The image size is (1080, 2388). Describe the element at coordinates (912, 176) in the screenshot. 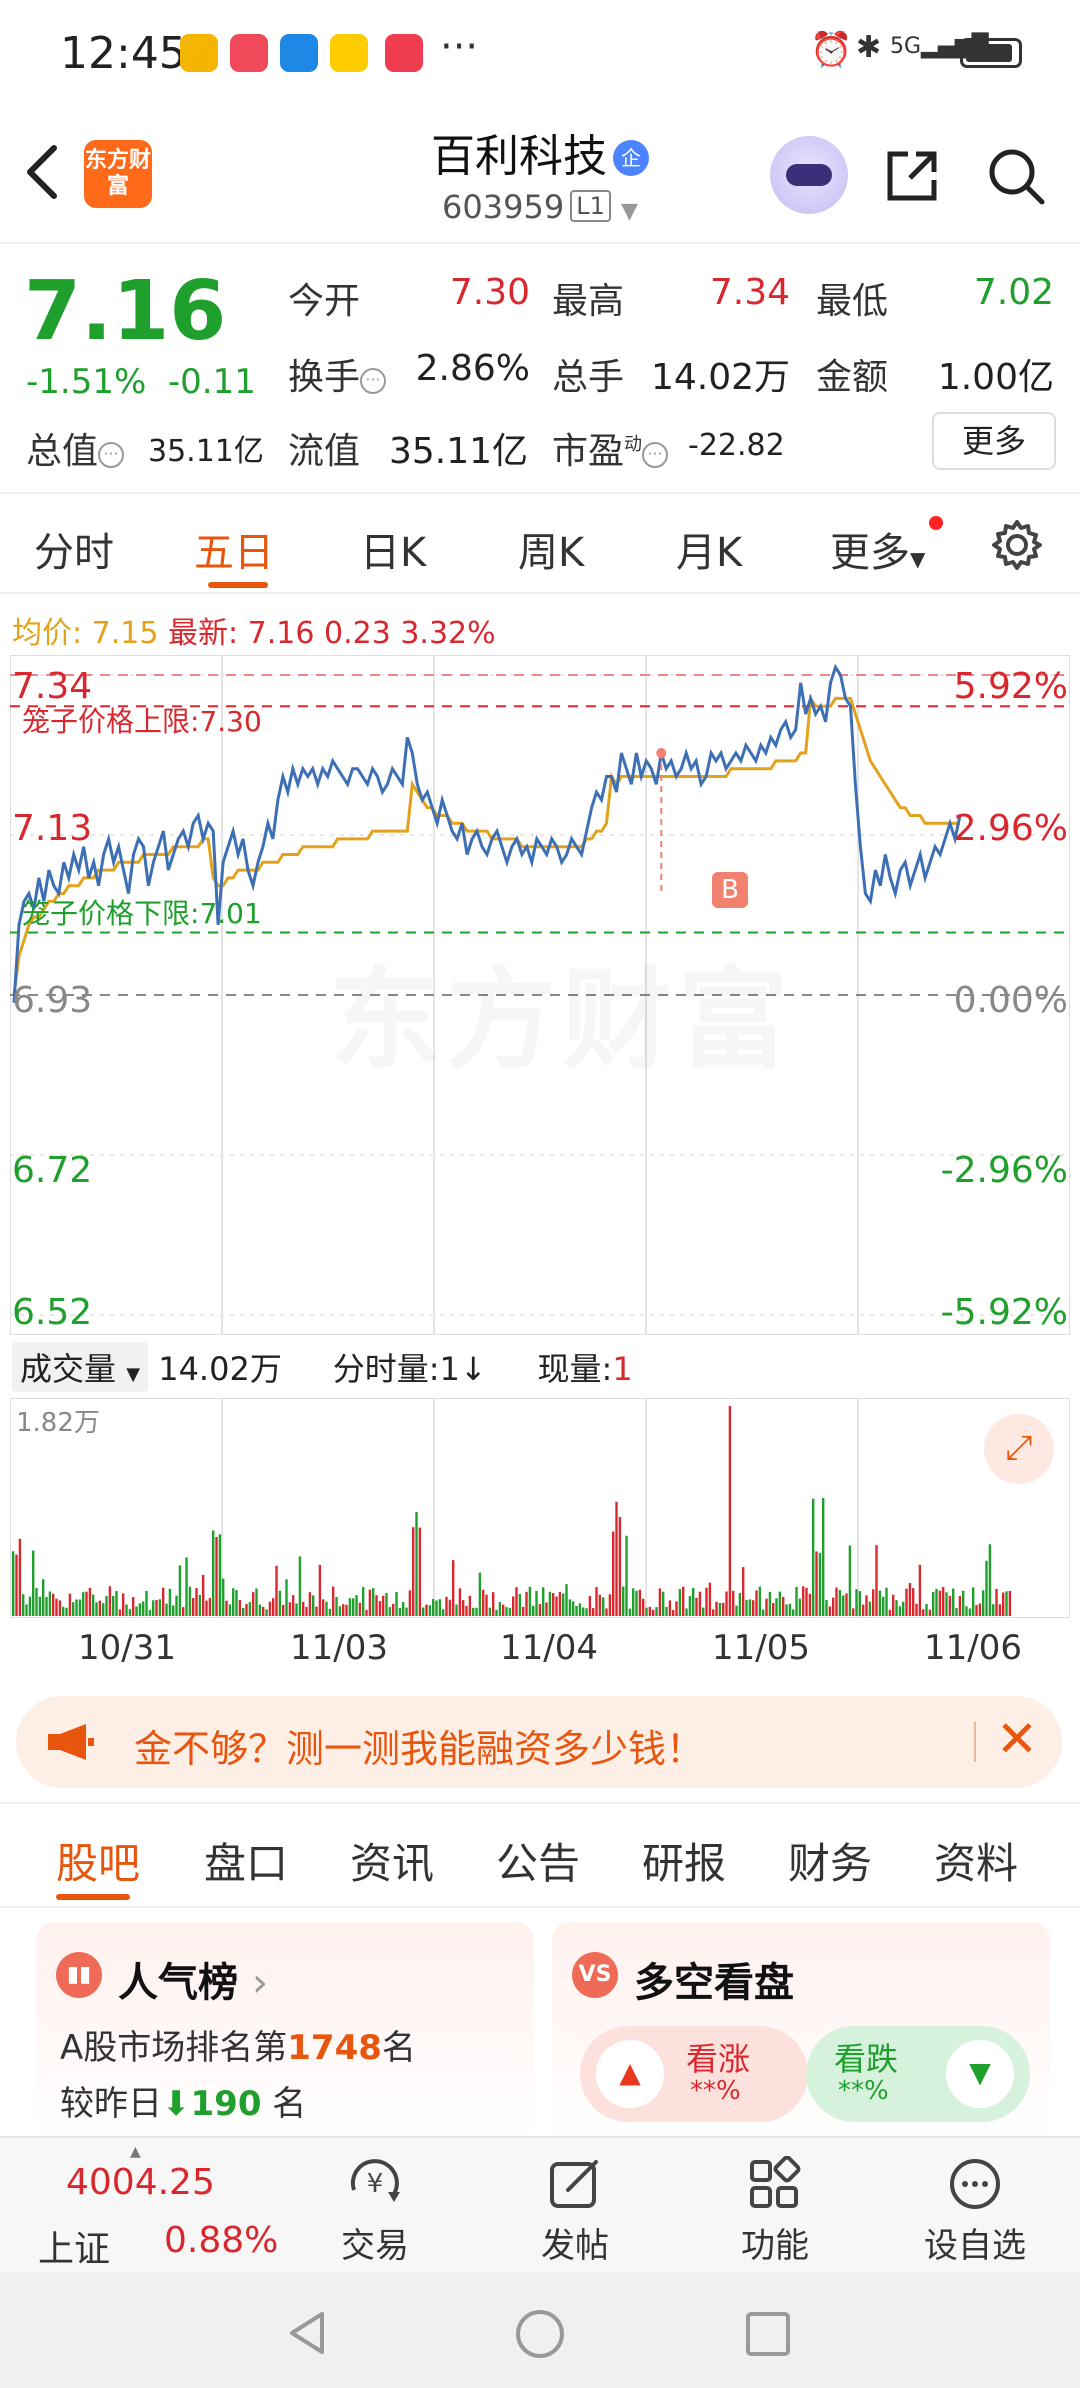

I see `share-icon` at that location.